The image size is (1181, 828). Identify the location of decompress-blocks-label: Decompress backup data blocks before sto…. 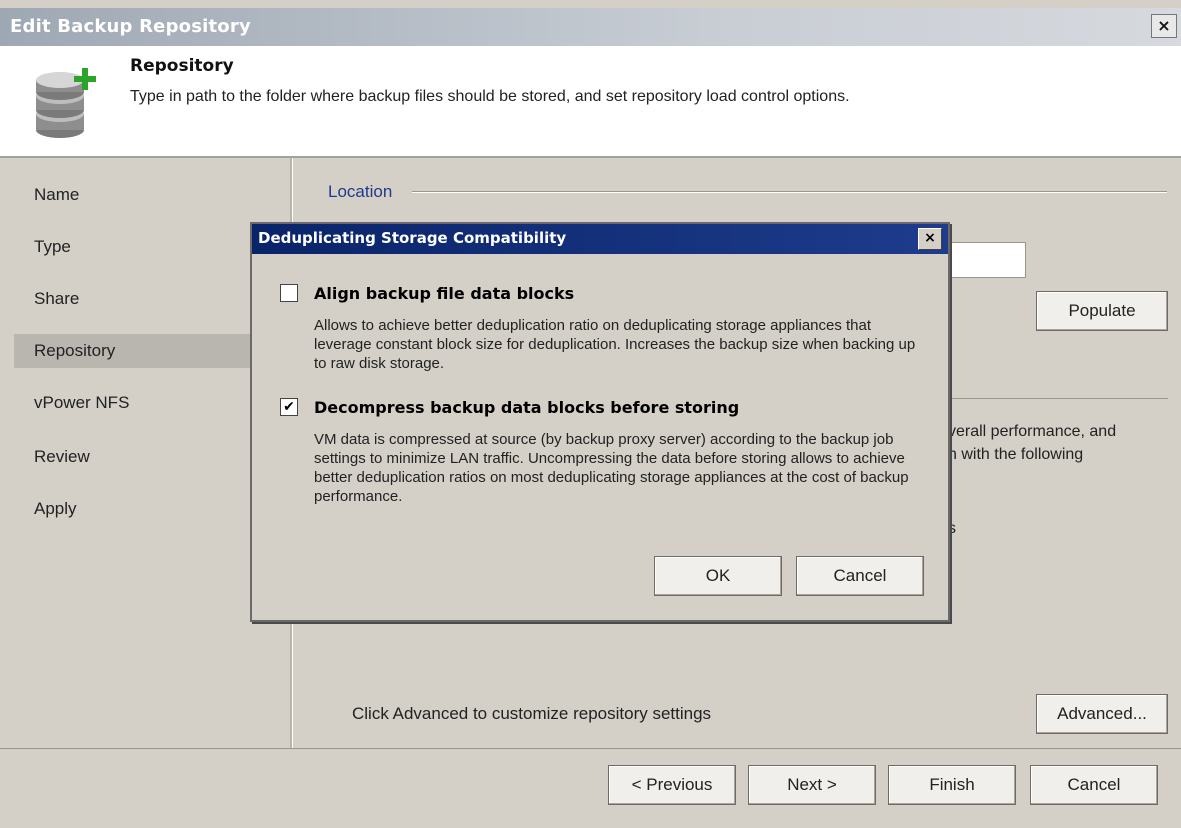
(526, 407).